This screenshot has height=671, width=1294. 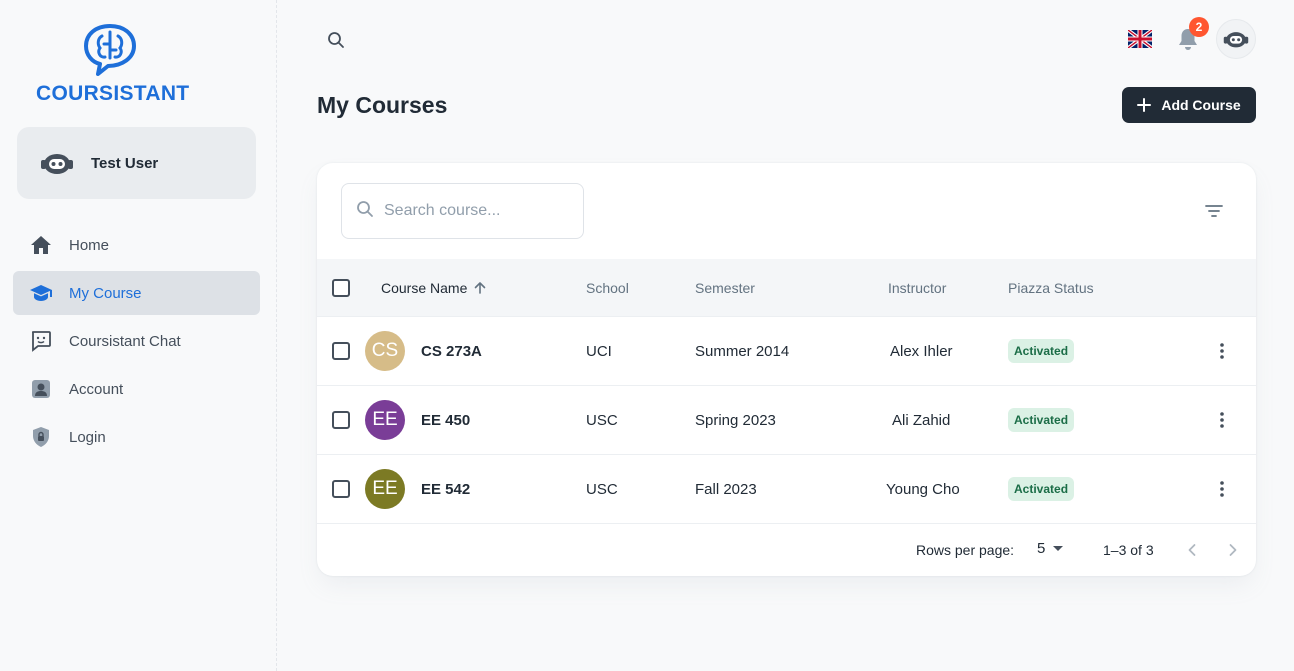 I want to click on select-all-checkbox, so click(x=341, y=288).